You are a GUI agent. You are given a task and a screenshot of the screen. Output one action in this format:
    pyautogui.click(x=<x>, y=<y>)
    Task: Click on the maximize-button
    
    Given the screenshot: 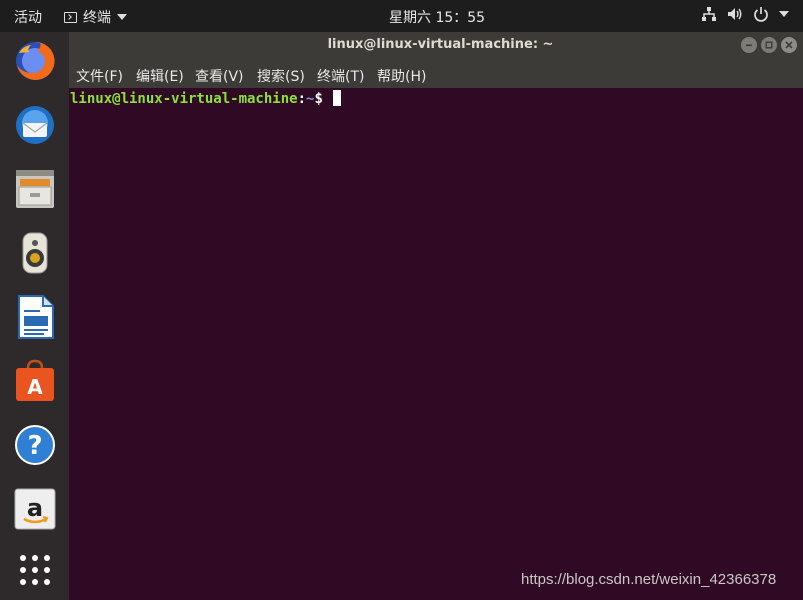 What is the action you would take?
    pyautogui.click(x=769, y=45)
    